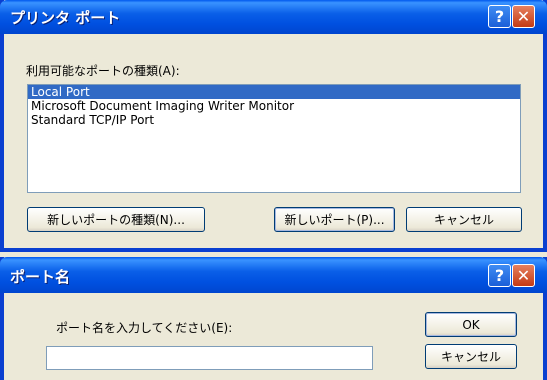 Image resolution: width=547 pixels, height=380 pixels. Describe the element at coordinates (209, 358) in the screenshot. I see `port-name-input` at that location.